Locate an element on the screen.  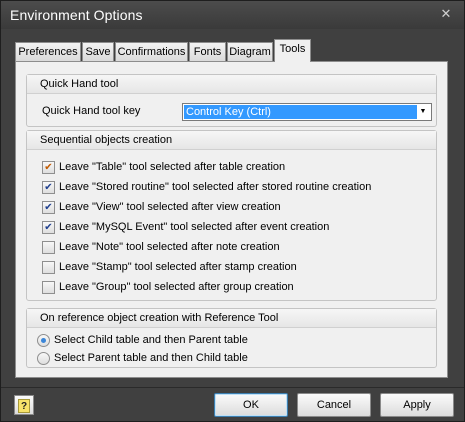
tab-tools: Tools is located at coordinates (292, 50).